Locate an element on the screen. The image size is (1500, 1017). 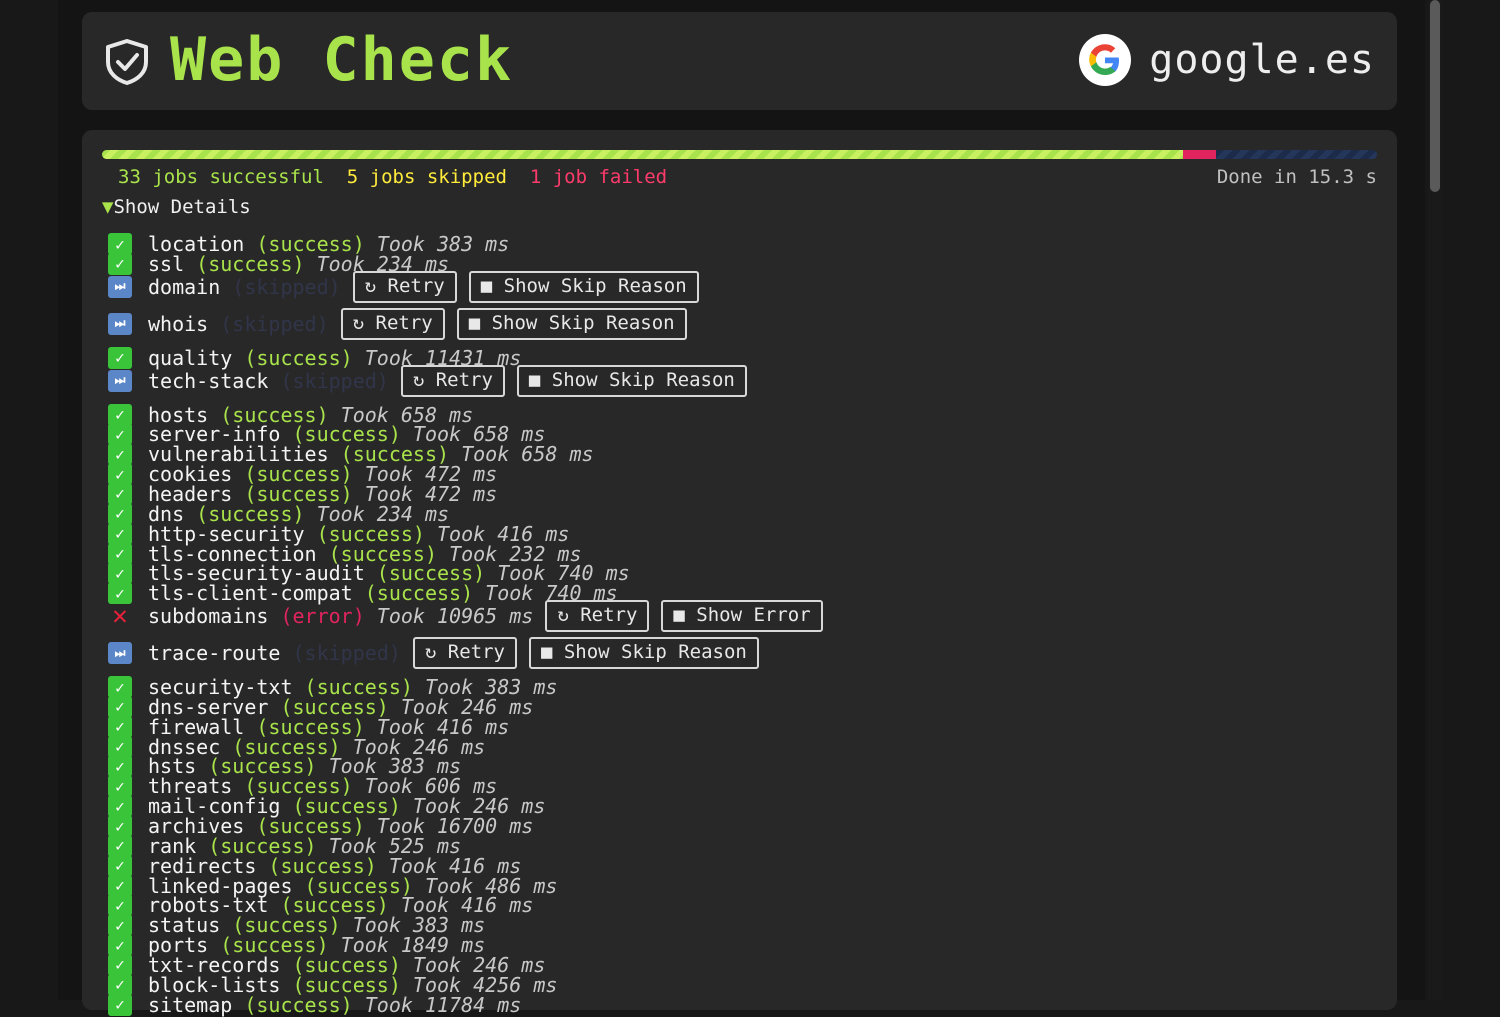
progress-bar is located at coordinates (739, 154).